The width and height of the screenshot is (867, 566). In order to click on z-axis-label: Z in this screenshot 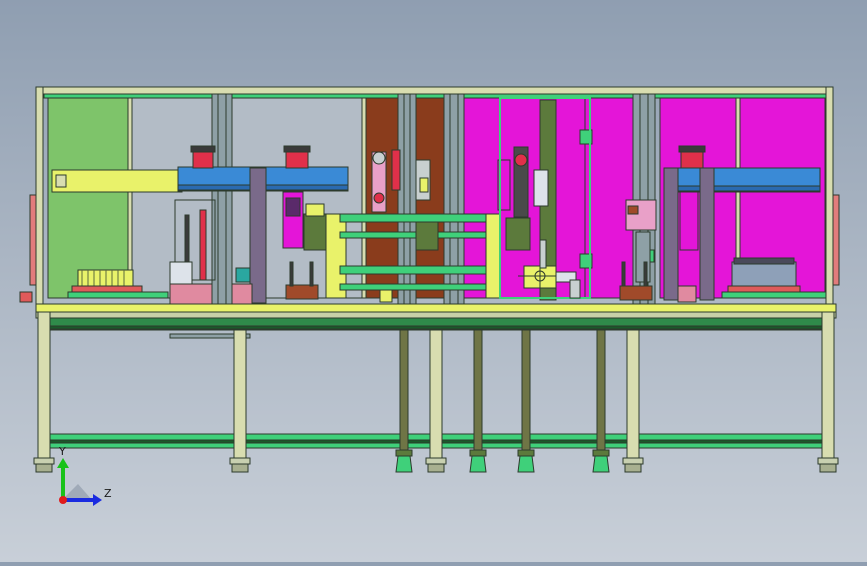, I will do `click(108, 493)`.